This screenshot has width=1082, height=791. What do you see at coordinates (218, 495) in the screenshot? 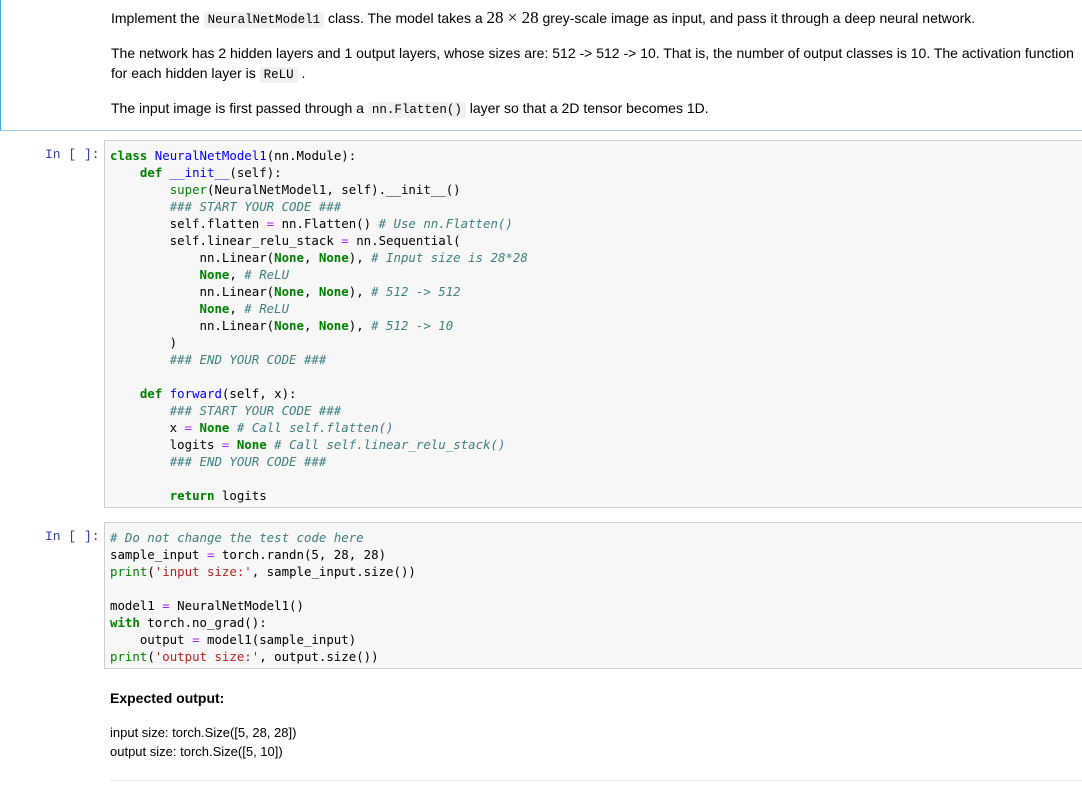
I see `code-line: return logits` at bounding box center [218, 495].